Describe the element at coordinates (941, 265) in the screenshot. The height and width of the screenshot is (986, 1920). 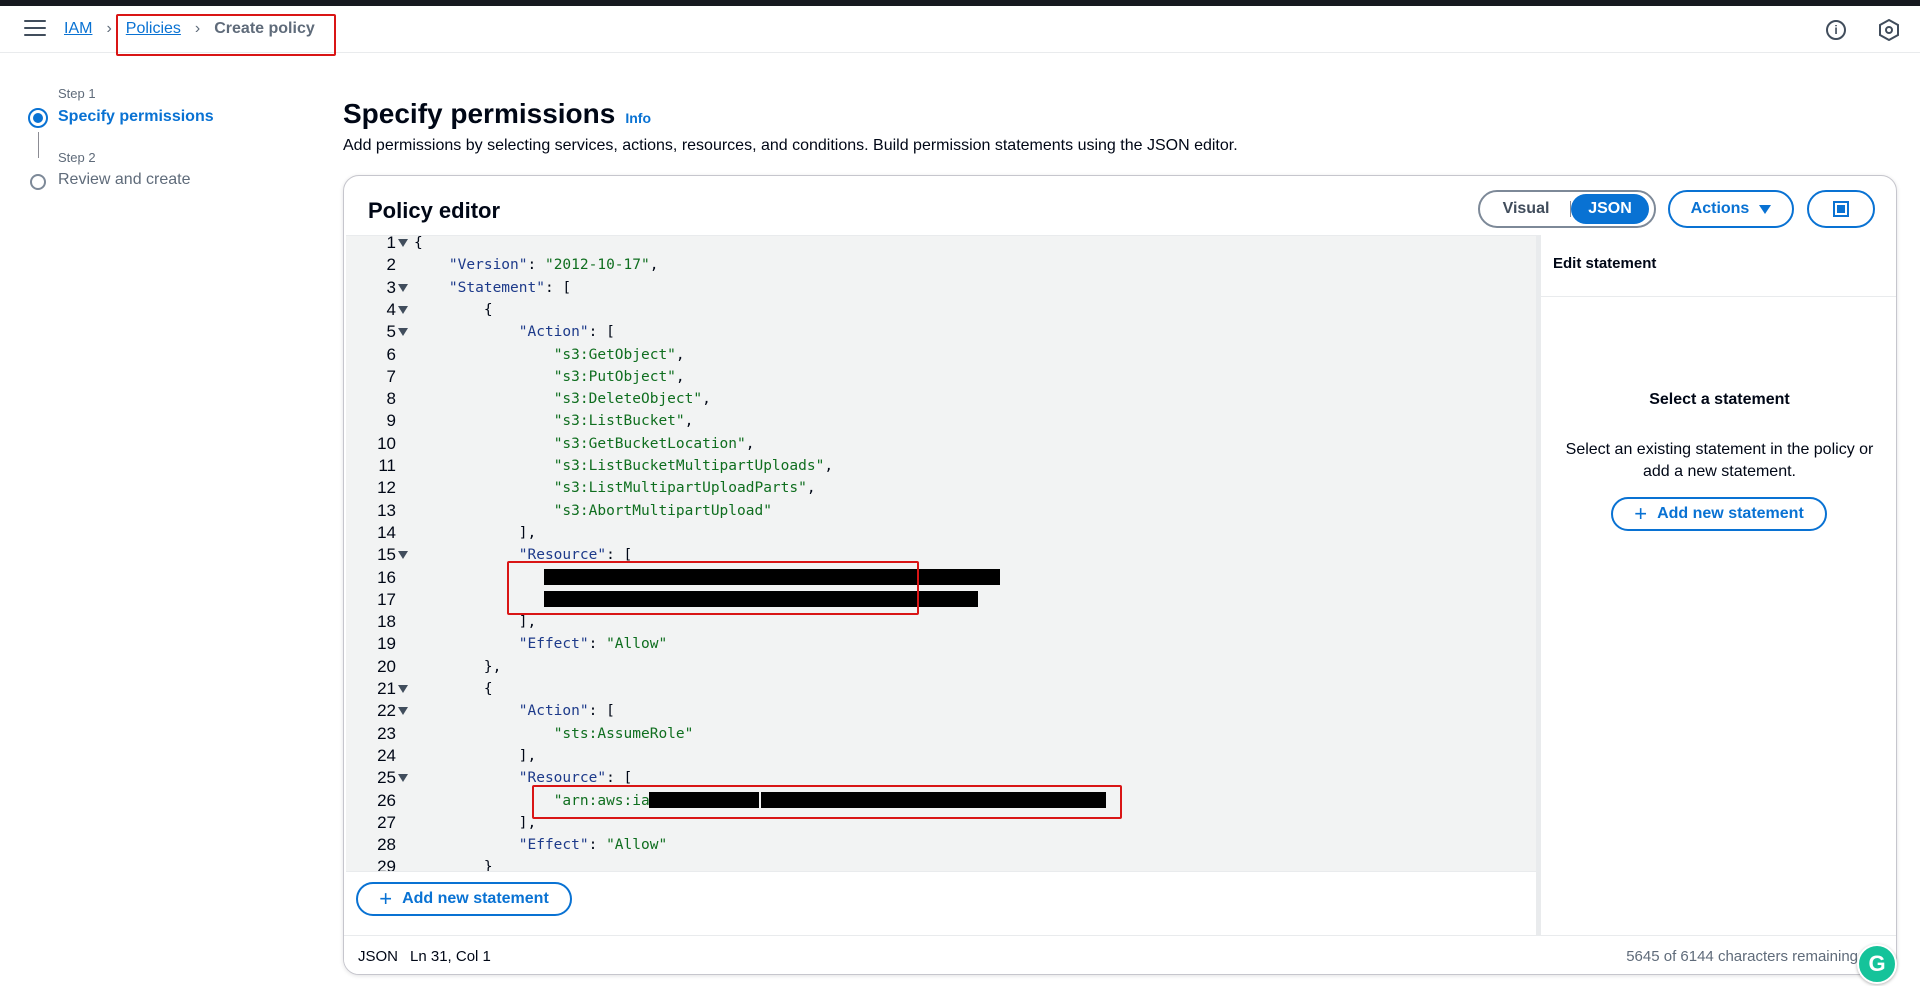
I see `code-line: 2 "Version": "2012-10-17",` at that location.